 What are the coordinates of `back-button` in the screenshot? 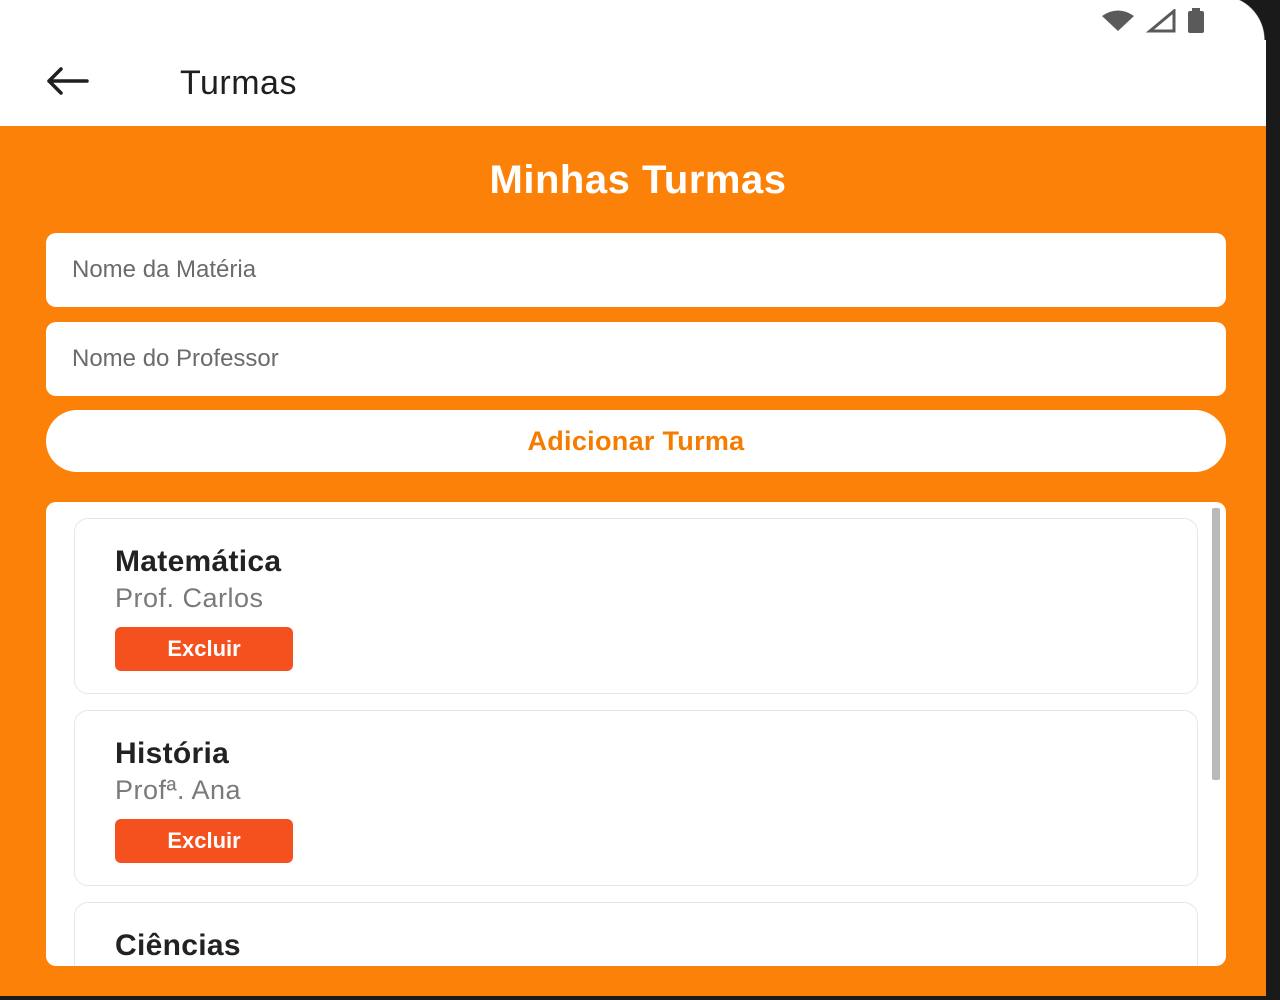 It's located at (67, 83).